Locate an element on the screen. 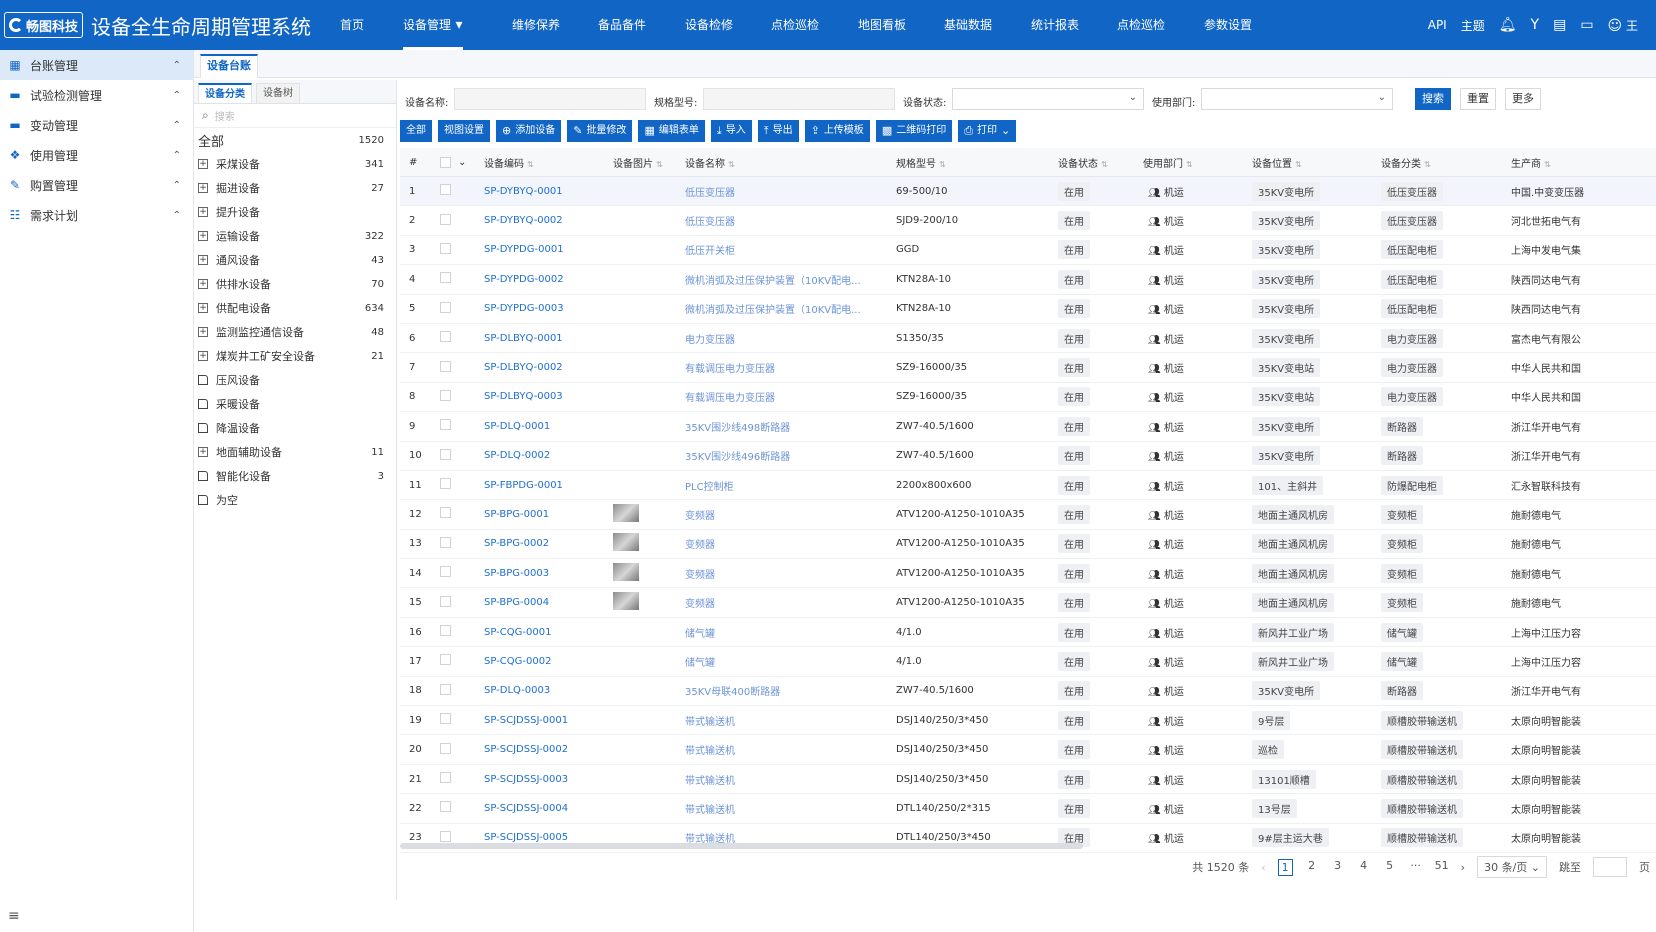  equipment-code-link: SP-BPG-0003 is located at coordinates (516, 573).